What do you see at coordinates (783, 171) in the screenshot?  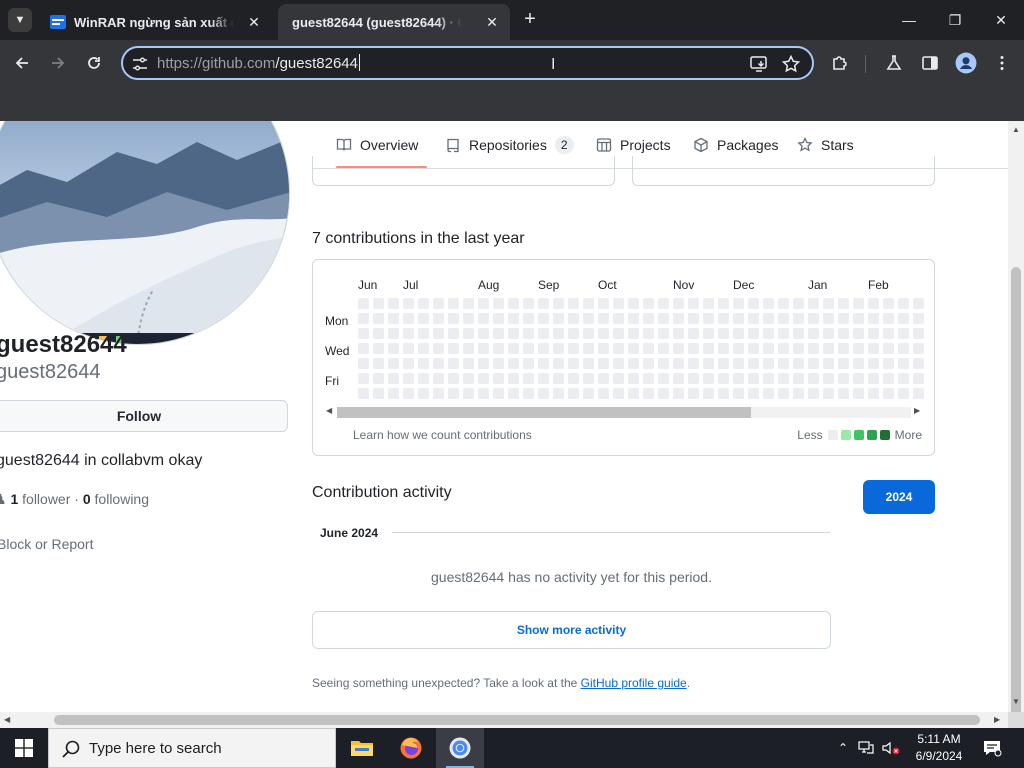 I see `pinned-repo-card` at bounding box center [783, 171].